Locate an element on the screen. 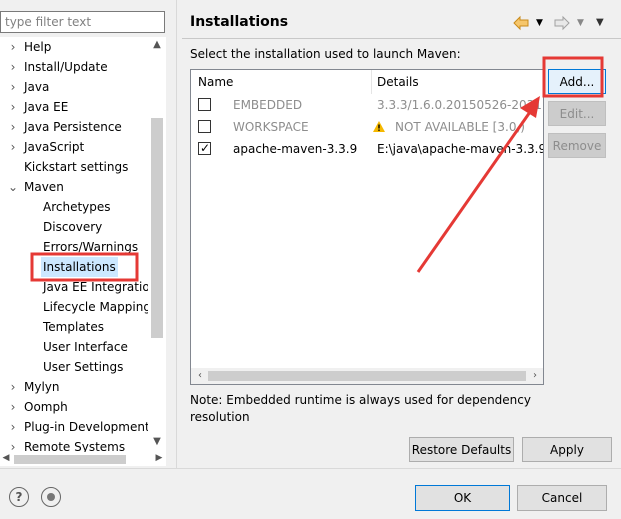  ok-button: OK is located at coordinates (462, 498).